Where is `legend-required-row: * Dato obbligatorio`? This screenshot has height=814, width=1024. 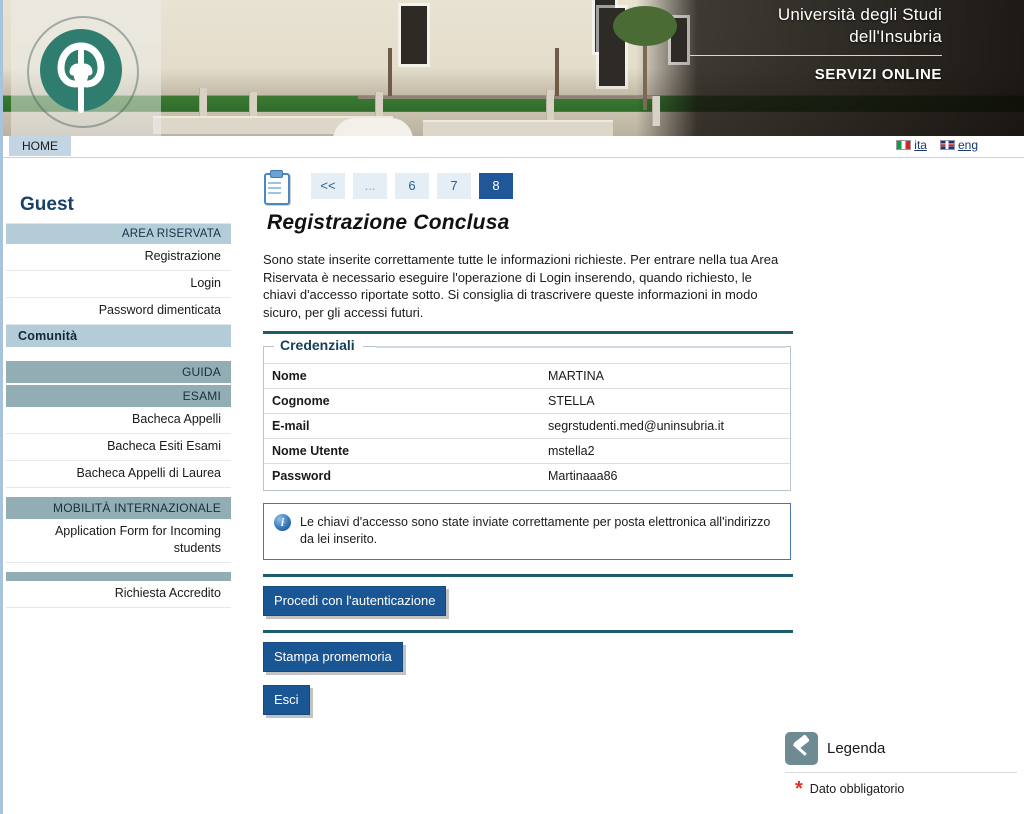 legend-required-row: * Dato obbligatorio is located at coordinates (904, 789).